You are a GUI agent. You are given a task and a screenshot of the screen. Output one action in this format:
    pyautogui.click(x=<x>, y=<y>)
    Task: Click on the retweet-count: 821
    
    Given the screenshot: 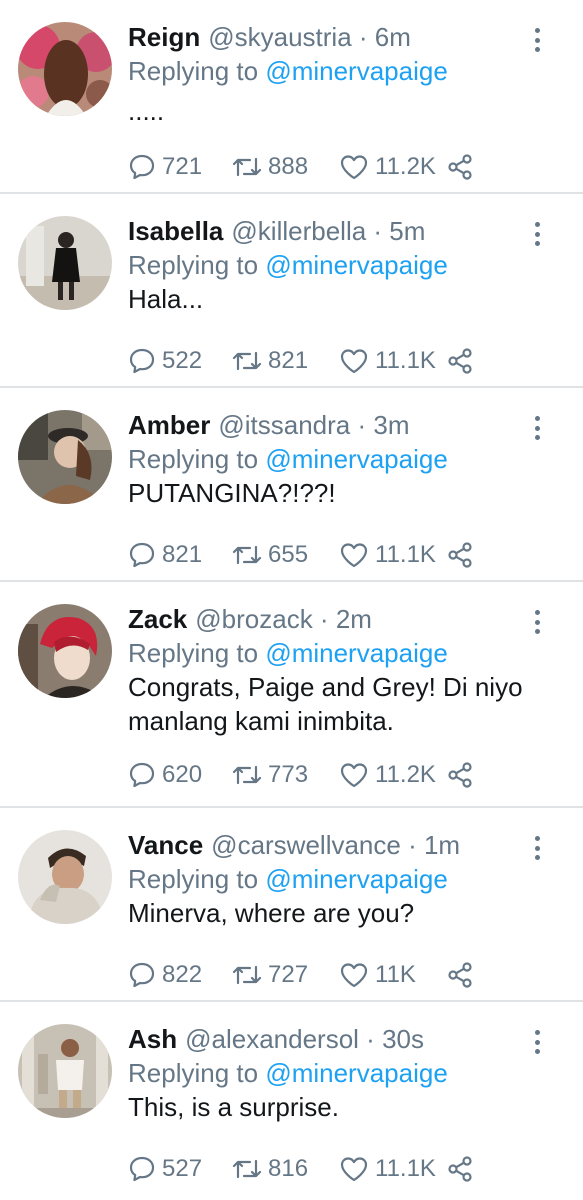 What is the action you would take?
    pyautogui.click(x=288, y=360)
    